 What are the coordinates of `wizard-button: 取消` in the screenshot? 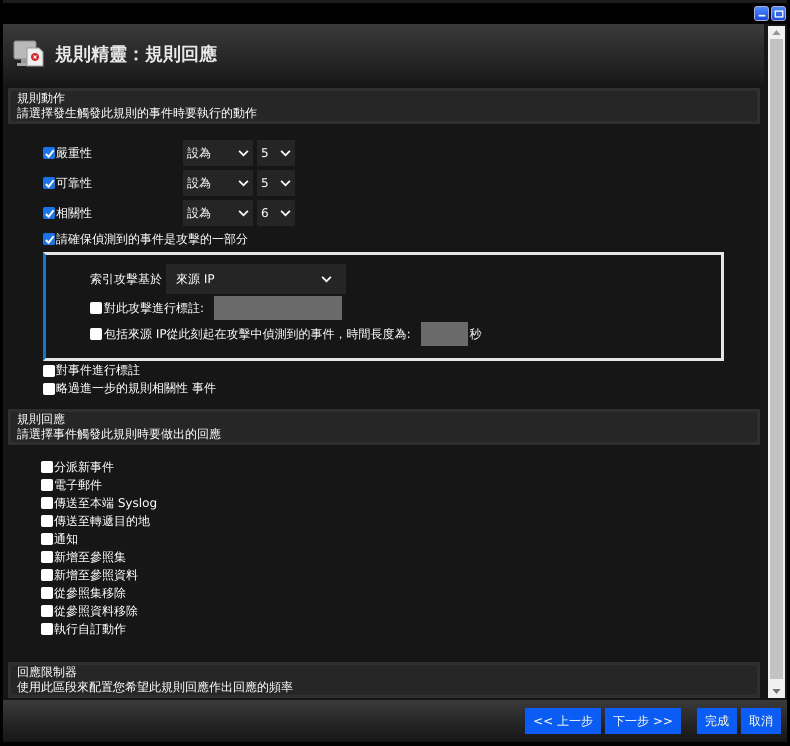 It's located at (761, 721).